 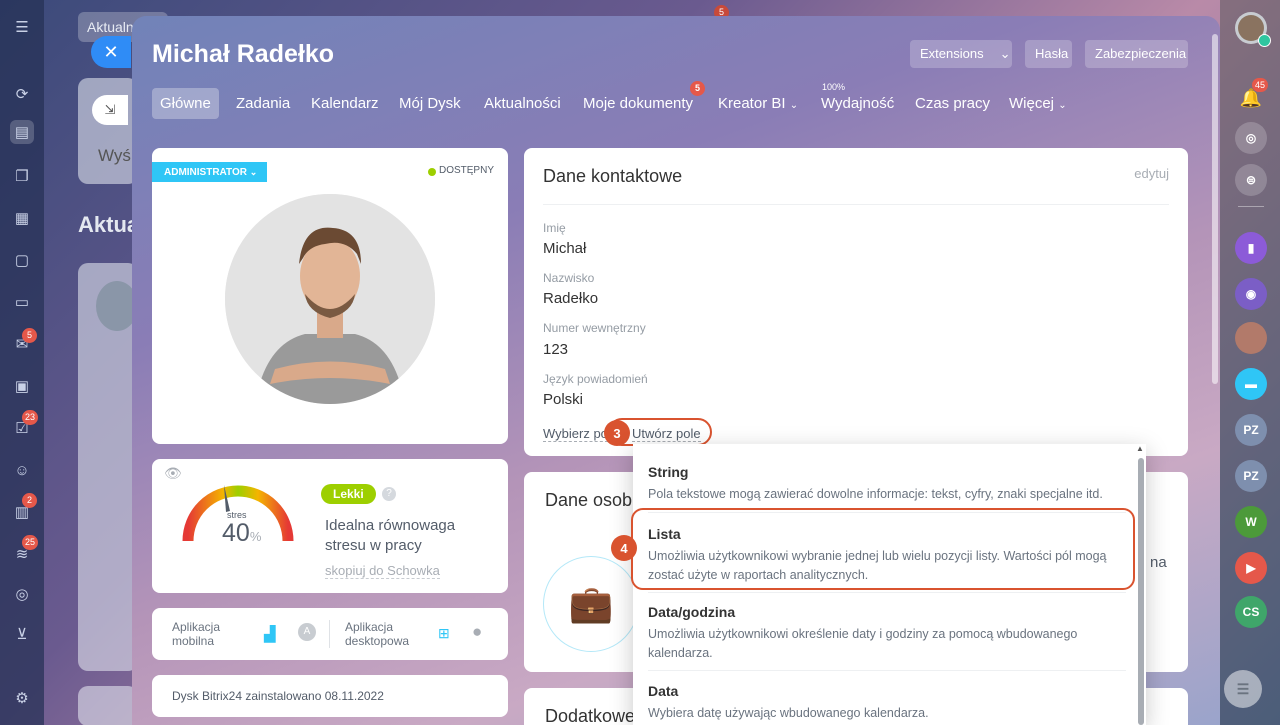 I want to click on tab-bi-label: Kreator BI, so click(x=752, y=103).